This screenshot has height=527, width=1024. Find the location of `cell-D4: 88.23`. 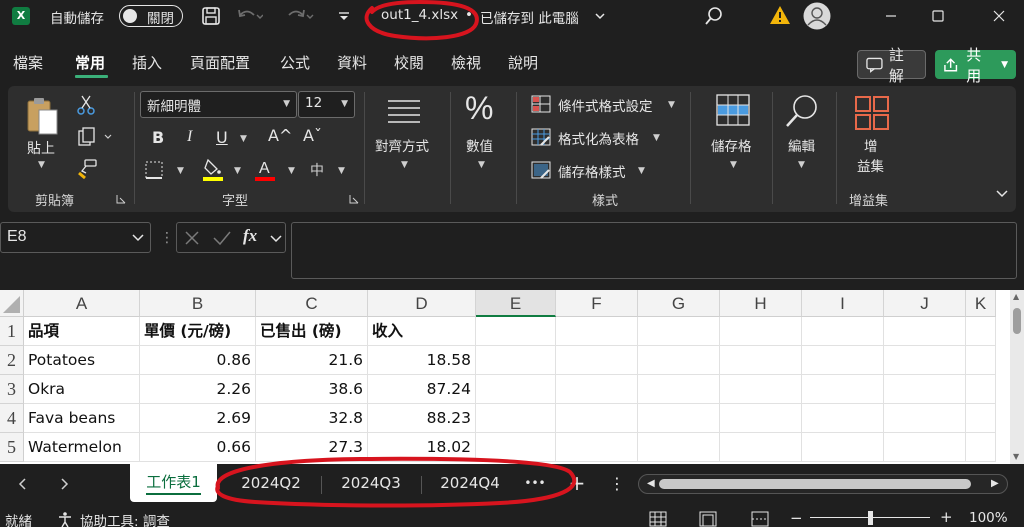

cell-D4: 88.23 is located at coordinates (422, 418).